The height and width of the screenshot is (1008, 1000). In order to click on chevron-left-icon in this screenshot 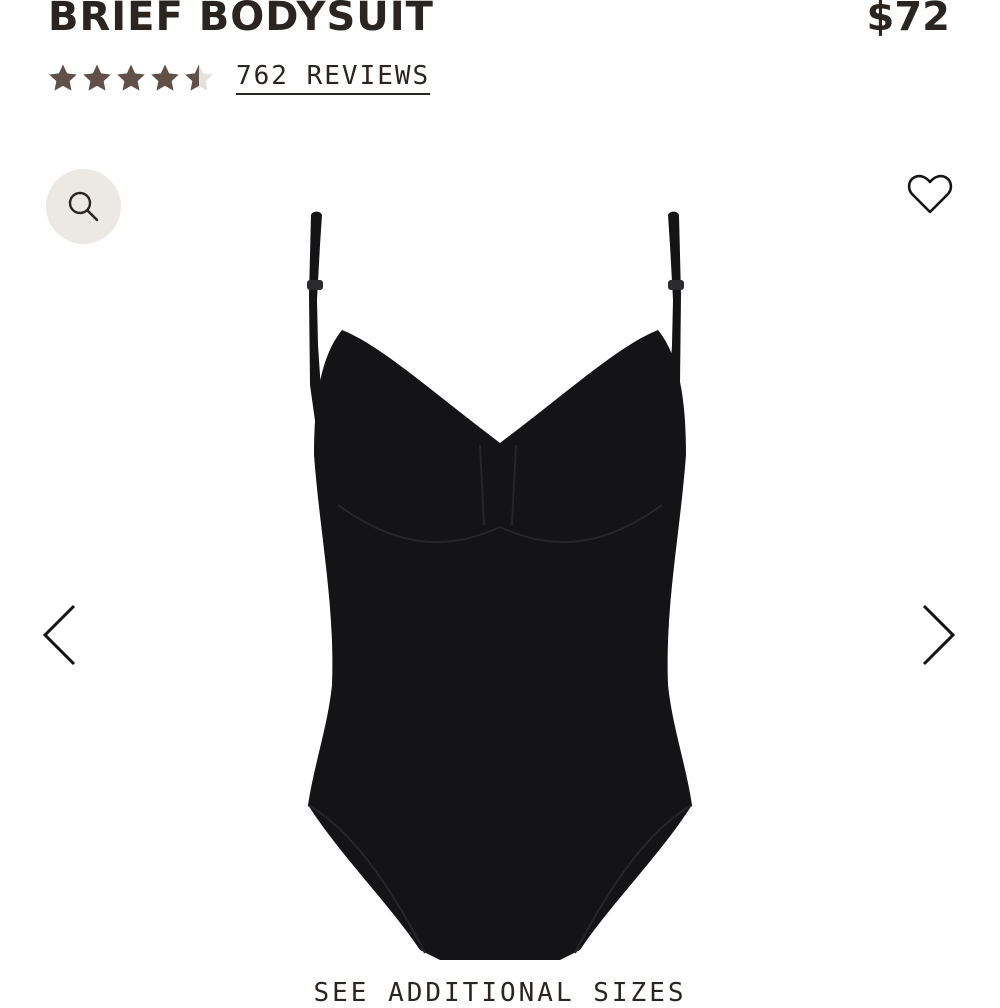, I will do `click(59, 635)`.